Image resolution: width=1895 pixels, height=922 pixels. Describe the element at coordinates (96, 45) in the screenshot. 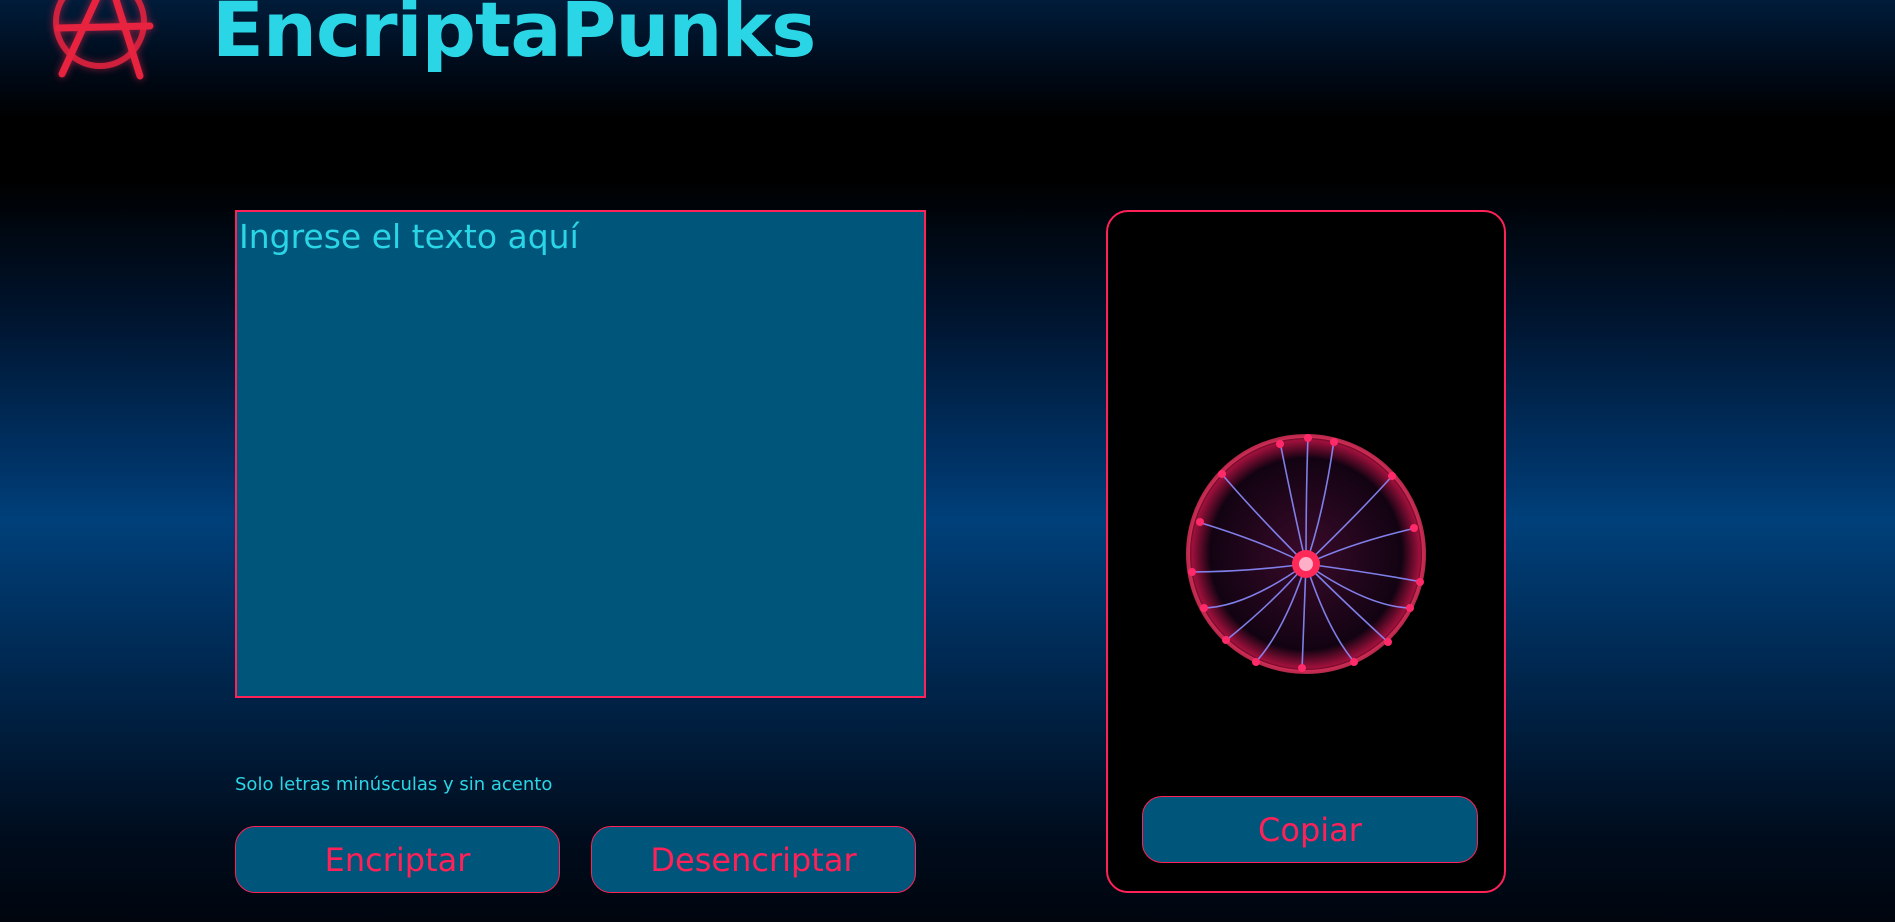

I see `anarchy-logo-icon` at that location.